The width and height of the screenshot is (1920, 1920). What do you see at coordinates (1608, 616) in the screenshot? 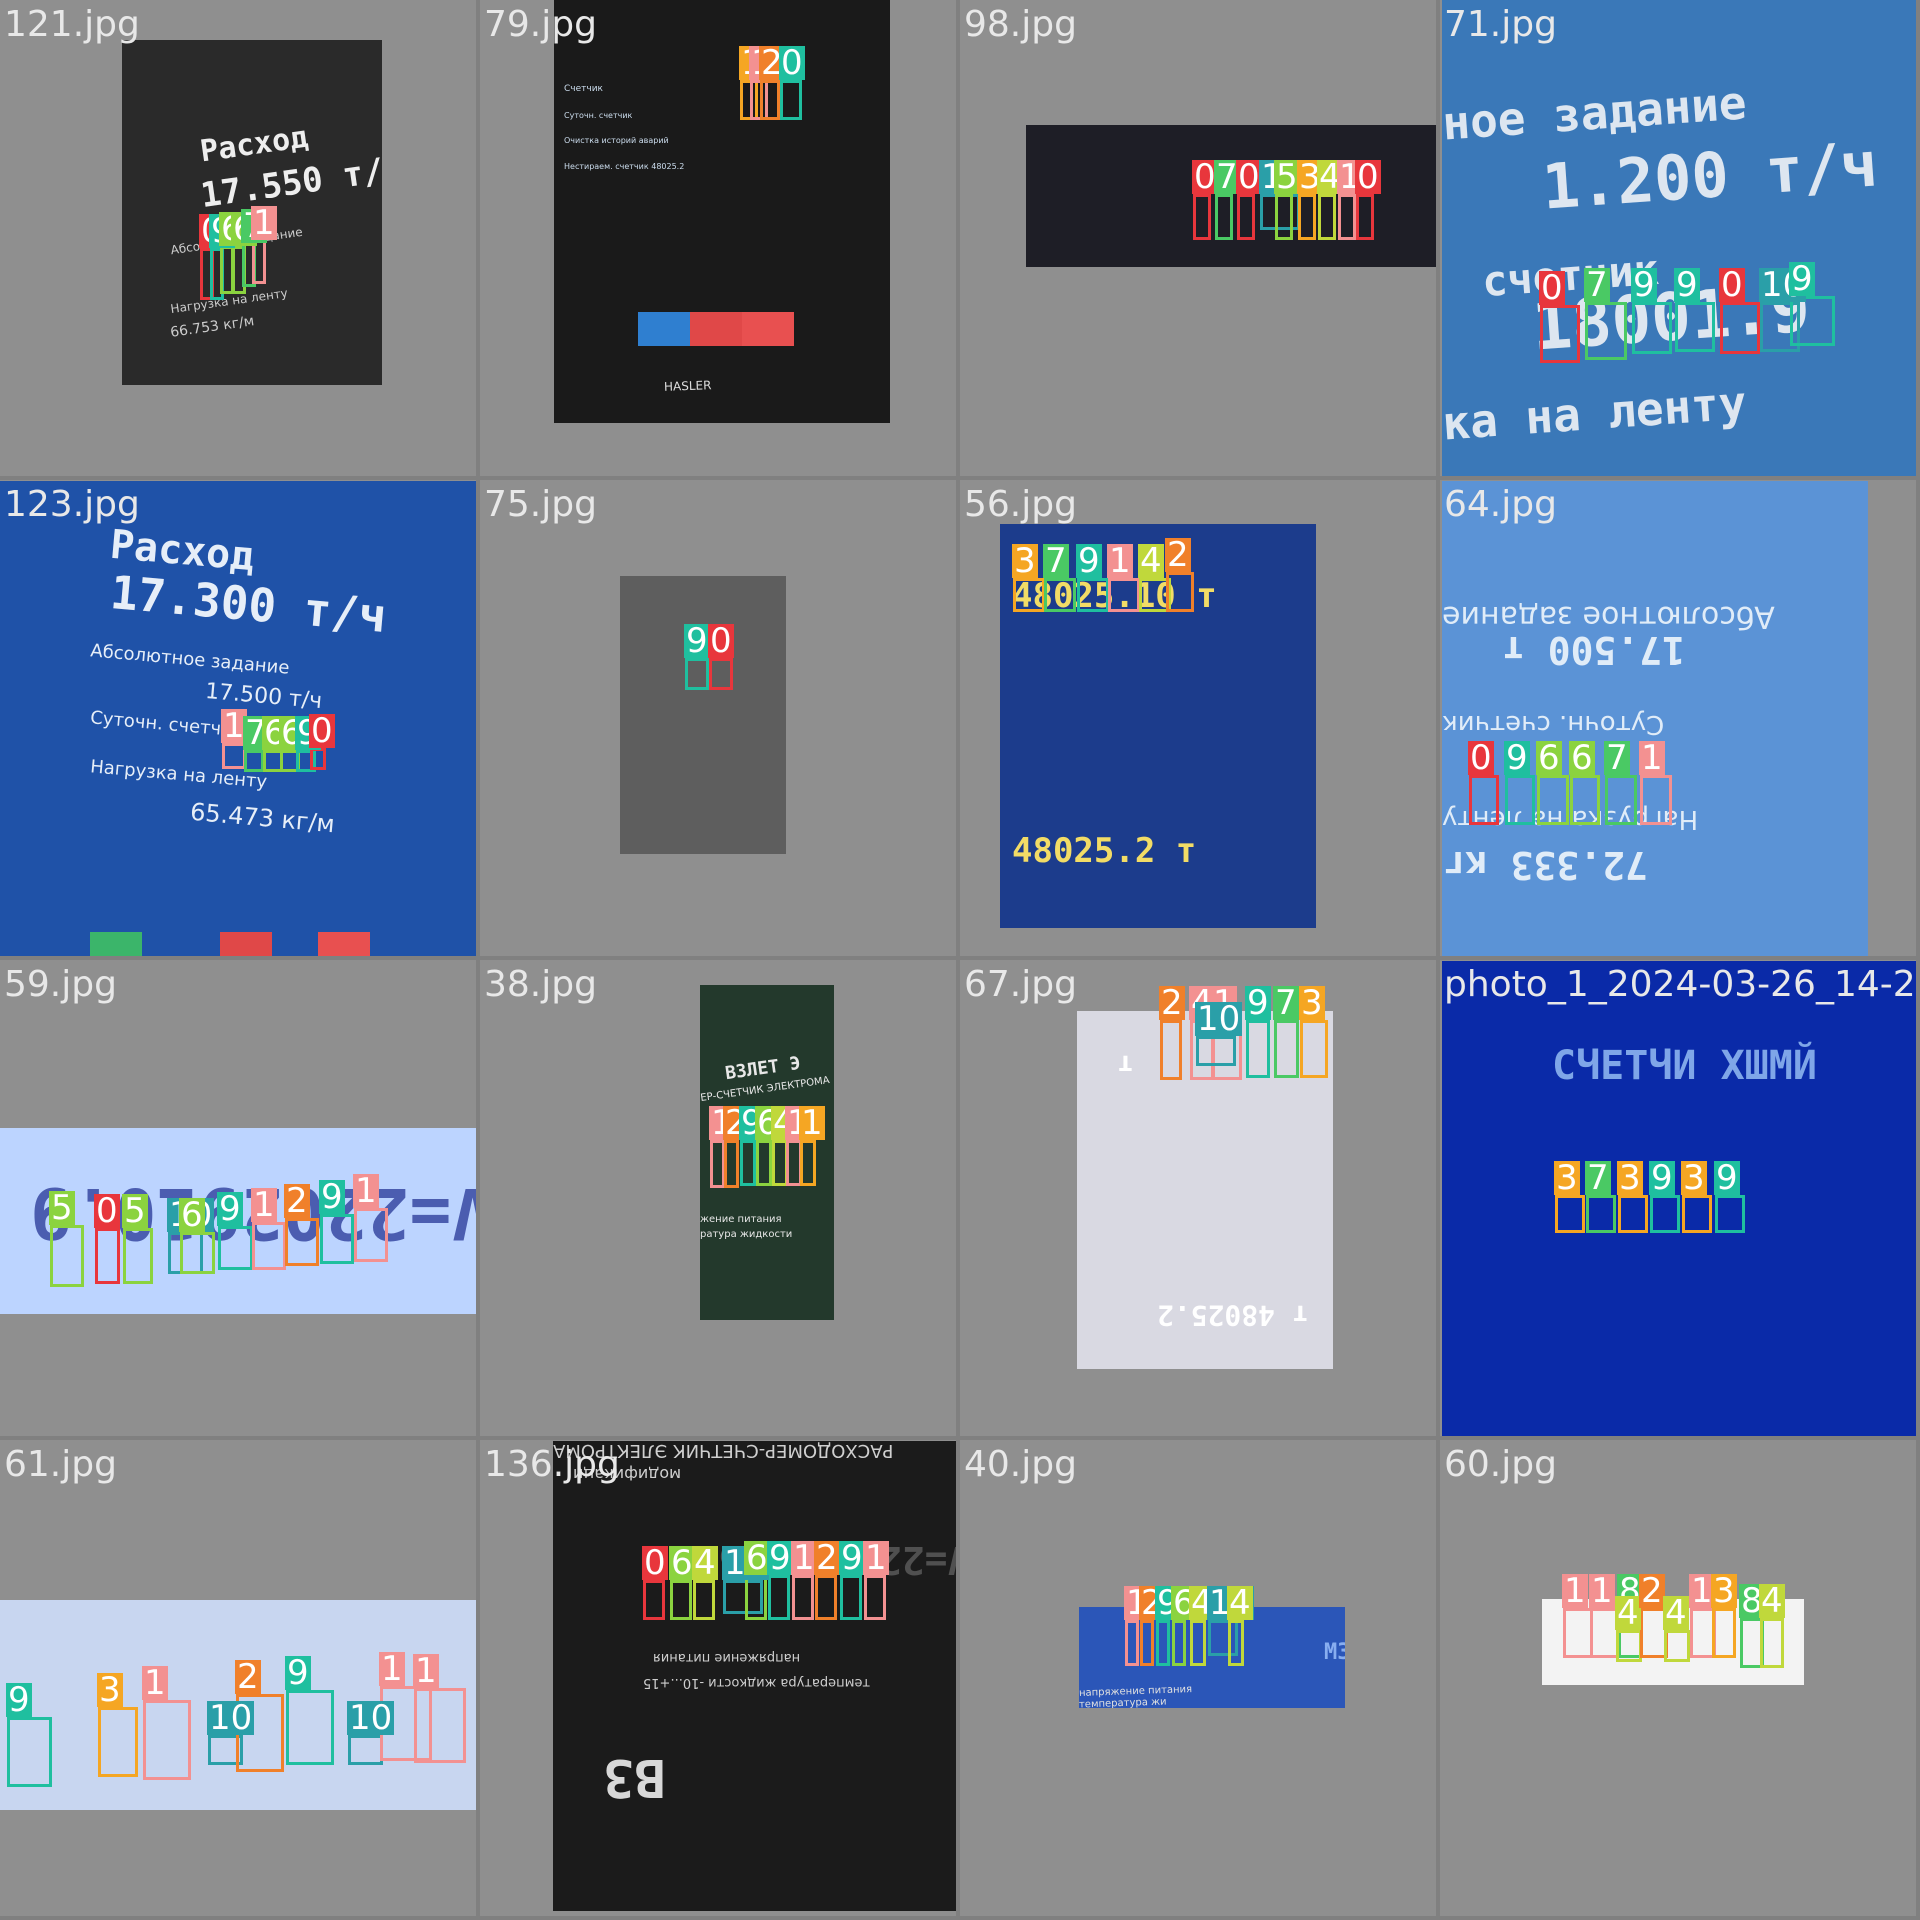
I see `display-text: Абсолютное задание` at bounding box center [1608, 616].